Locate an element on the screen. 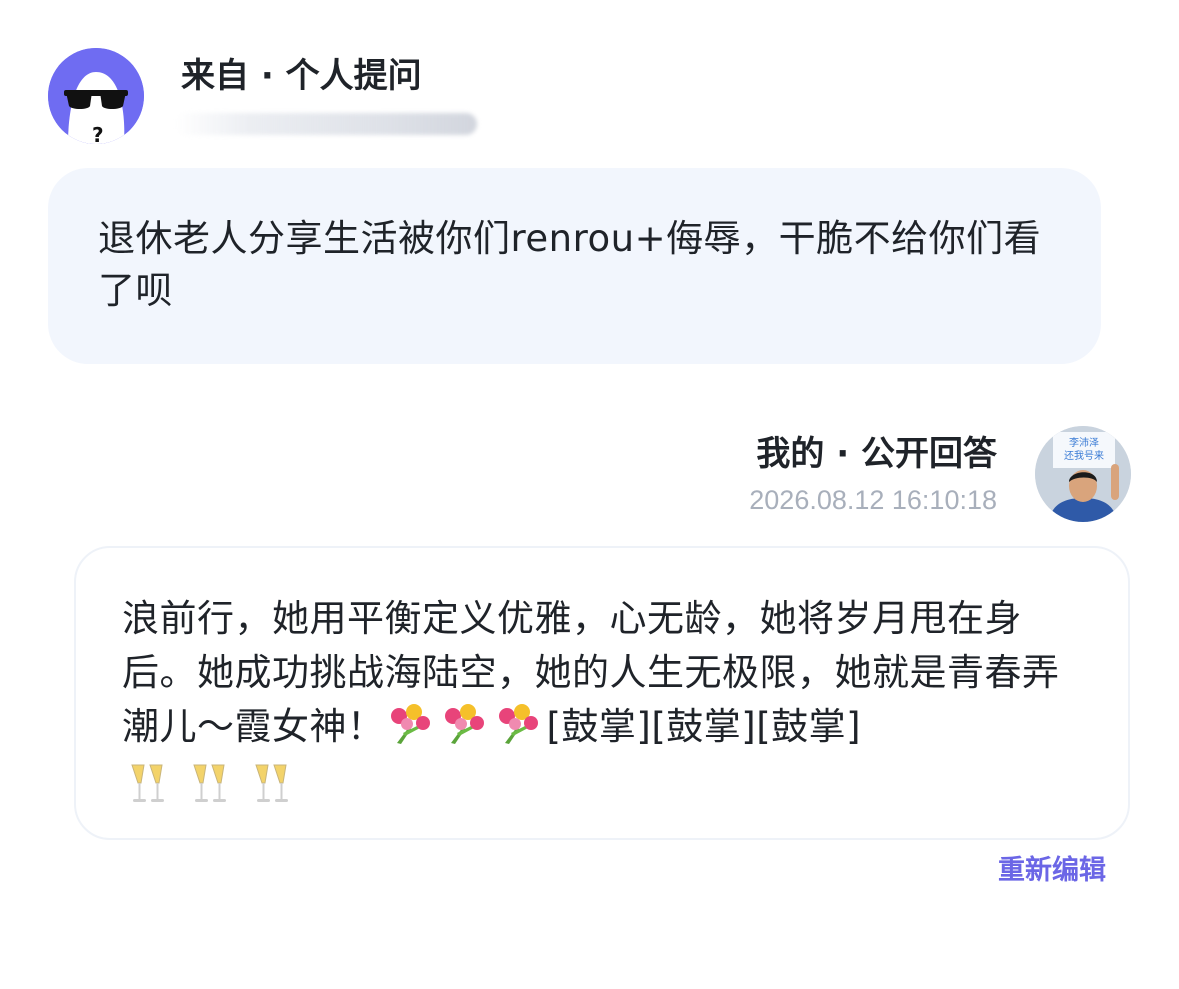 This screenshot has height=989, width=1179. answerer-avatar: 李沛泽 还我号来 is located at coordinates (1083, 474).